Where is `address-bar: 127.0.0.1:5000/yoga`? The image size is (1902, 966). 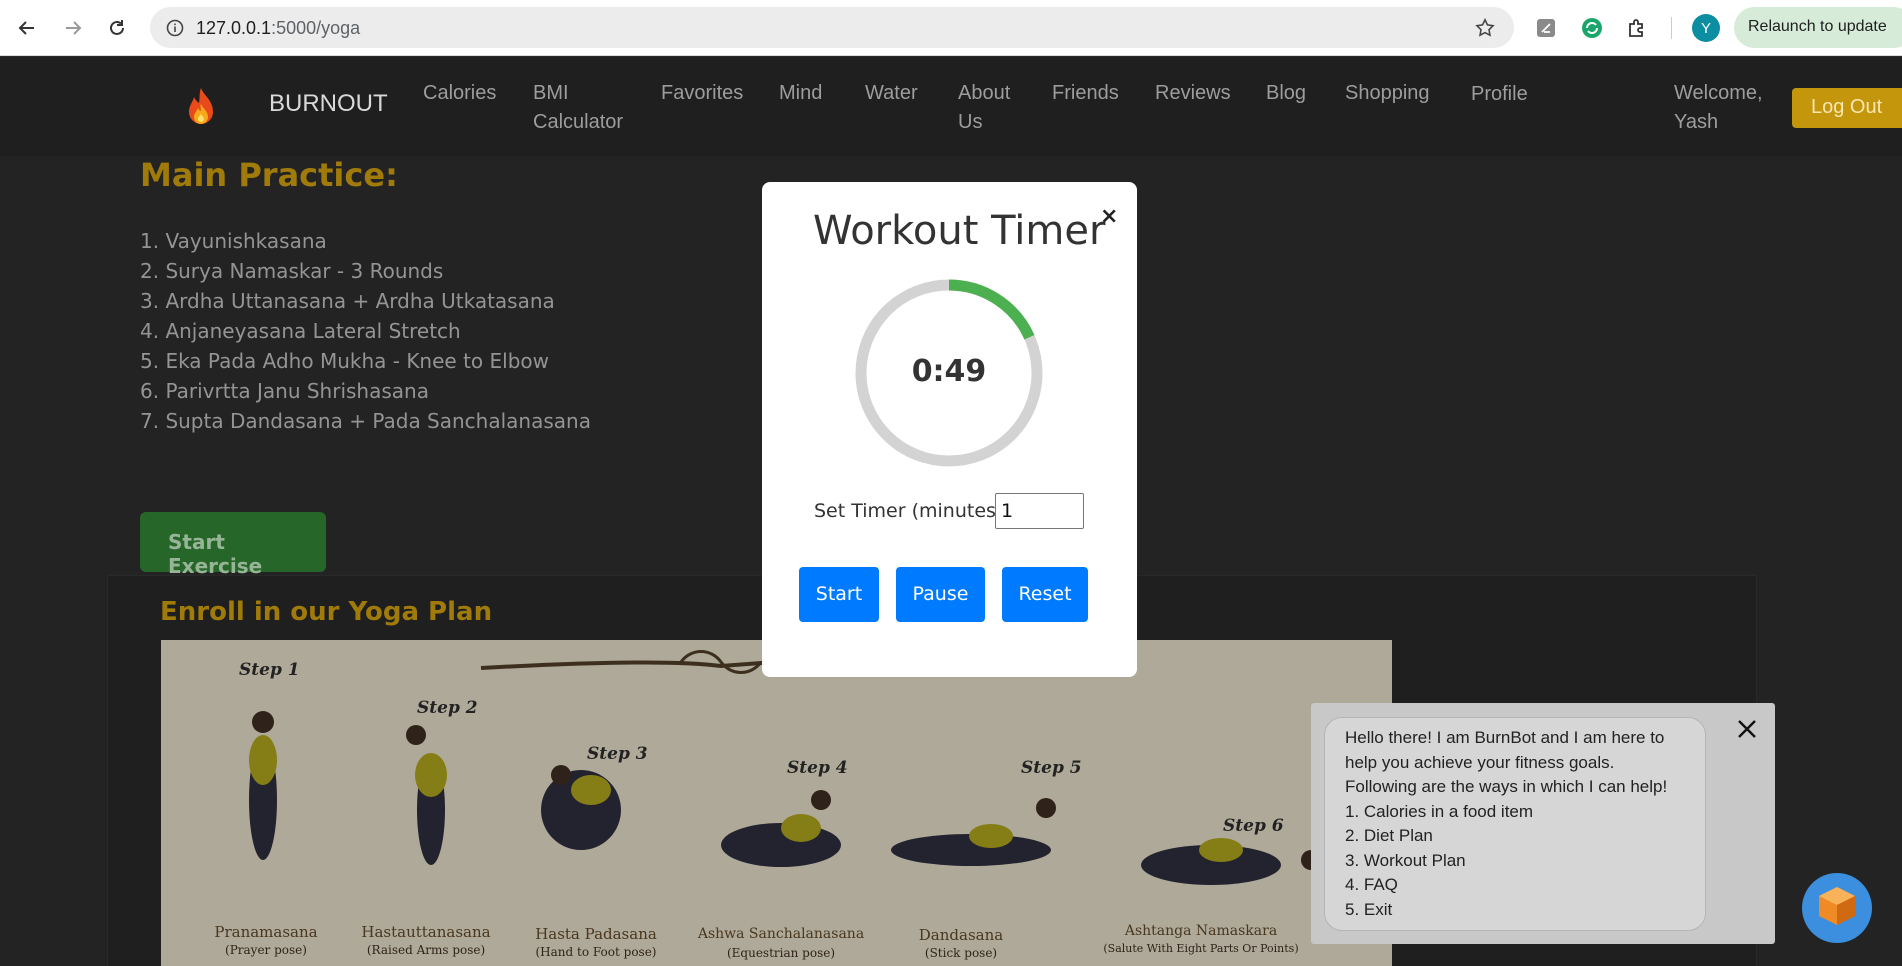 address-bar: 127.0.0.1:5000/yoga is located at coordinates (832, 27).